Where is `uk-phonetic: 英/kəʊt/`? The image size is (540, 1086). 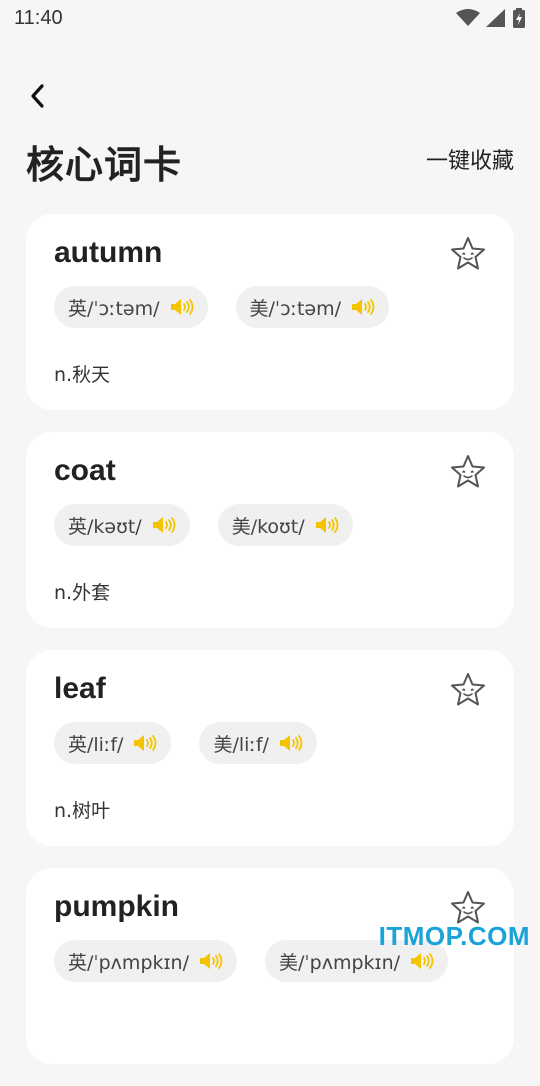 uk-phonetic: 英/kəʊt/ is located at coordinates (105, 526).